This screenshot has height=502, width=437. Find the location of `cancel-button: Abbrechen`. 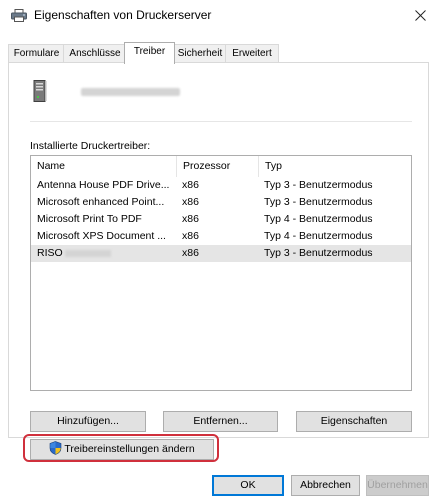

cancel-button: Abbrechen is located at coordinates (325, 485).